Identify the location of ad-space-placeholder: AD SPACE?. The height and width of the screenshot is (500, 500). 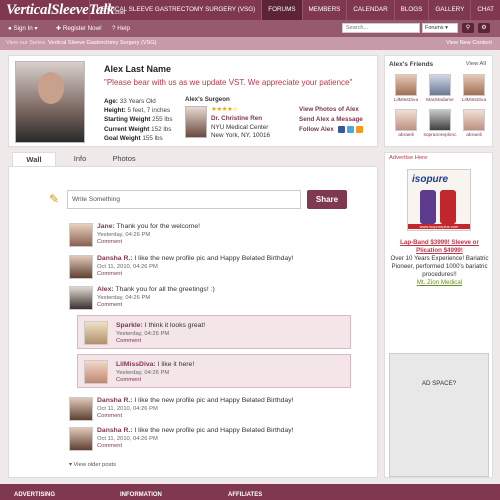
(439, 415).